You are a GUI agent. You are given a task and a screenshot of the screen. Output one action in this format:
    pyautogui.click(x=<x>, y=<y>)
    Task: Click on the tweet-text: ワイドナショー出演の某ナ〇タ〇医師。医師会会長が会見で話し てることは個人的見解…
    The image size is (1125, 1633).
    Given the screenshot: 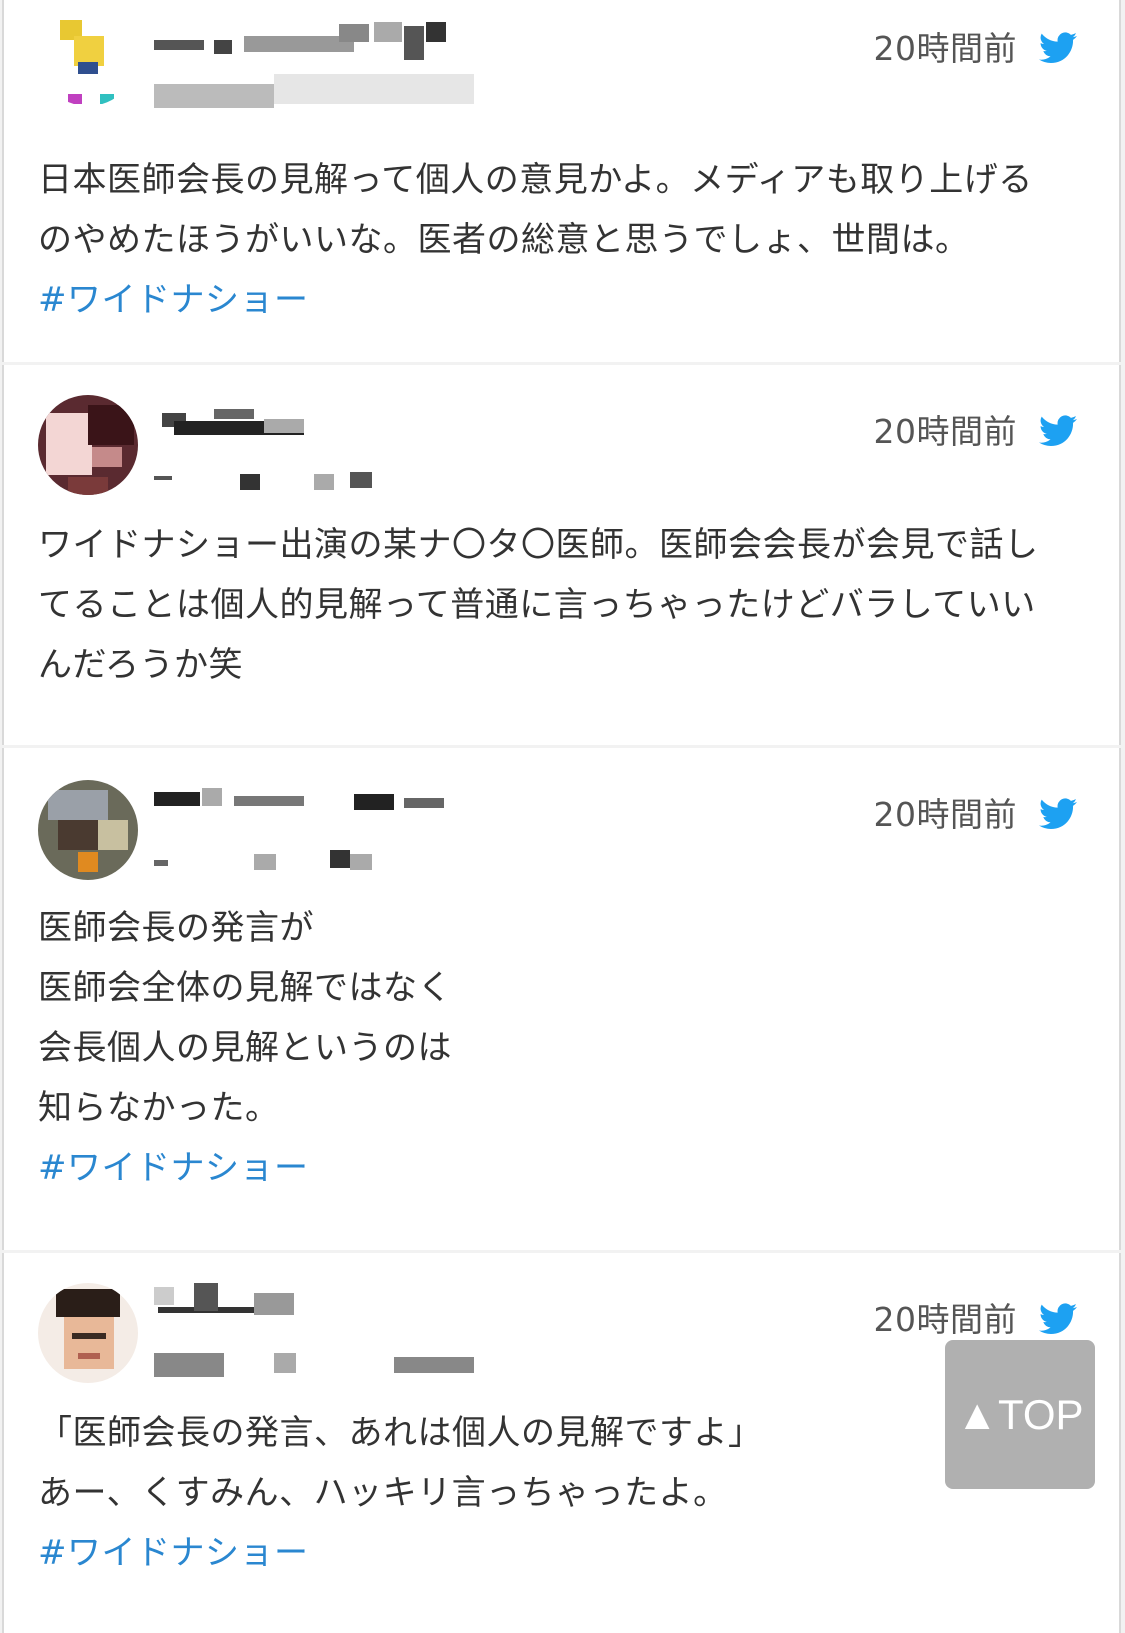 What is the action you would take?
    pyautogui.click(x=538, y=605)
    